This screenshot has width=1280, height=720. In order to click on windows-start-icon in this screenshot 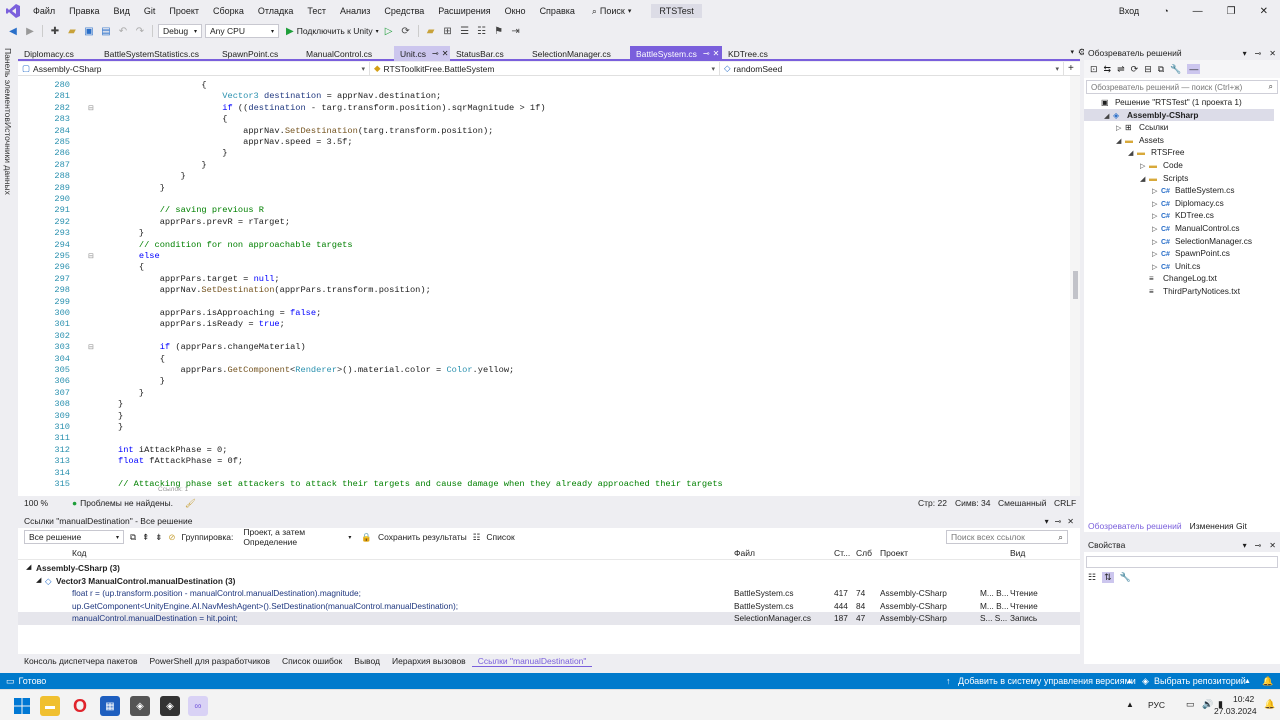, I will do `click(22, 706)`.